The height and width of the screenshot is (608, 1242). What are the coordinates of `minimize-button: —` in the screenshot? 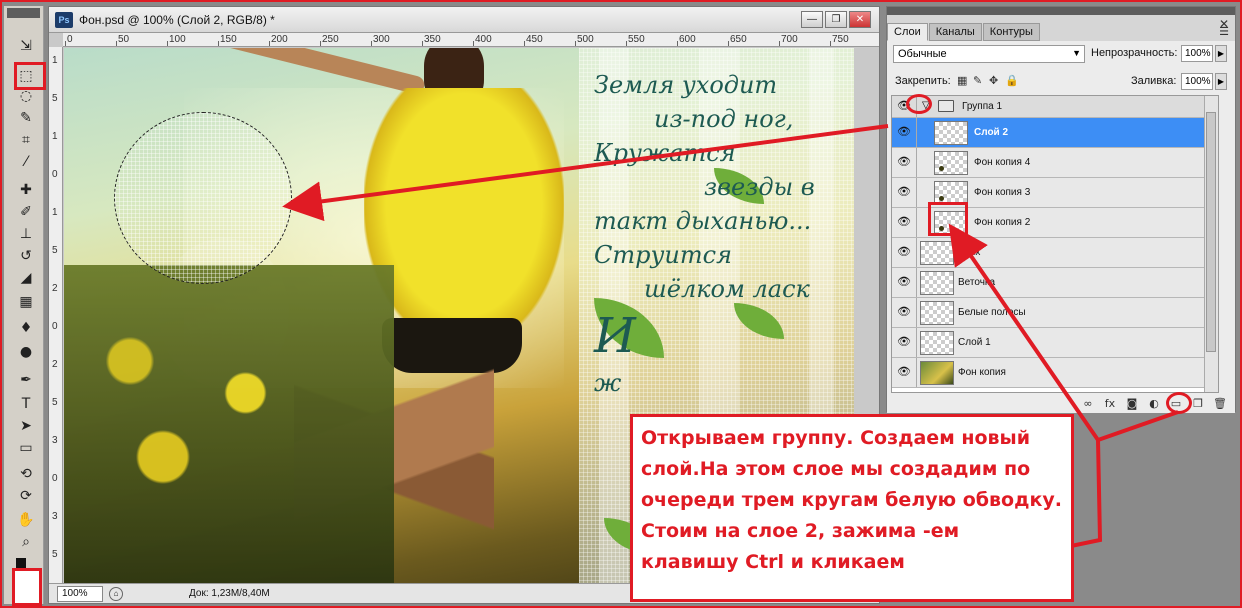 It's located at (812, 19).